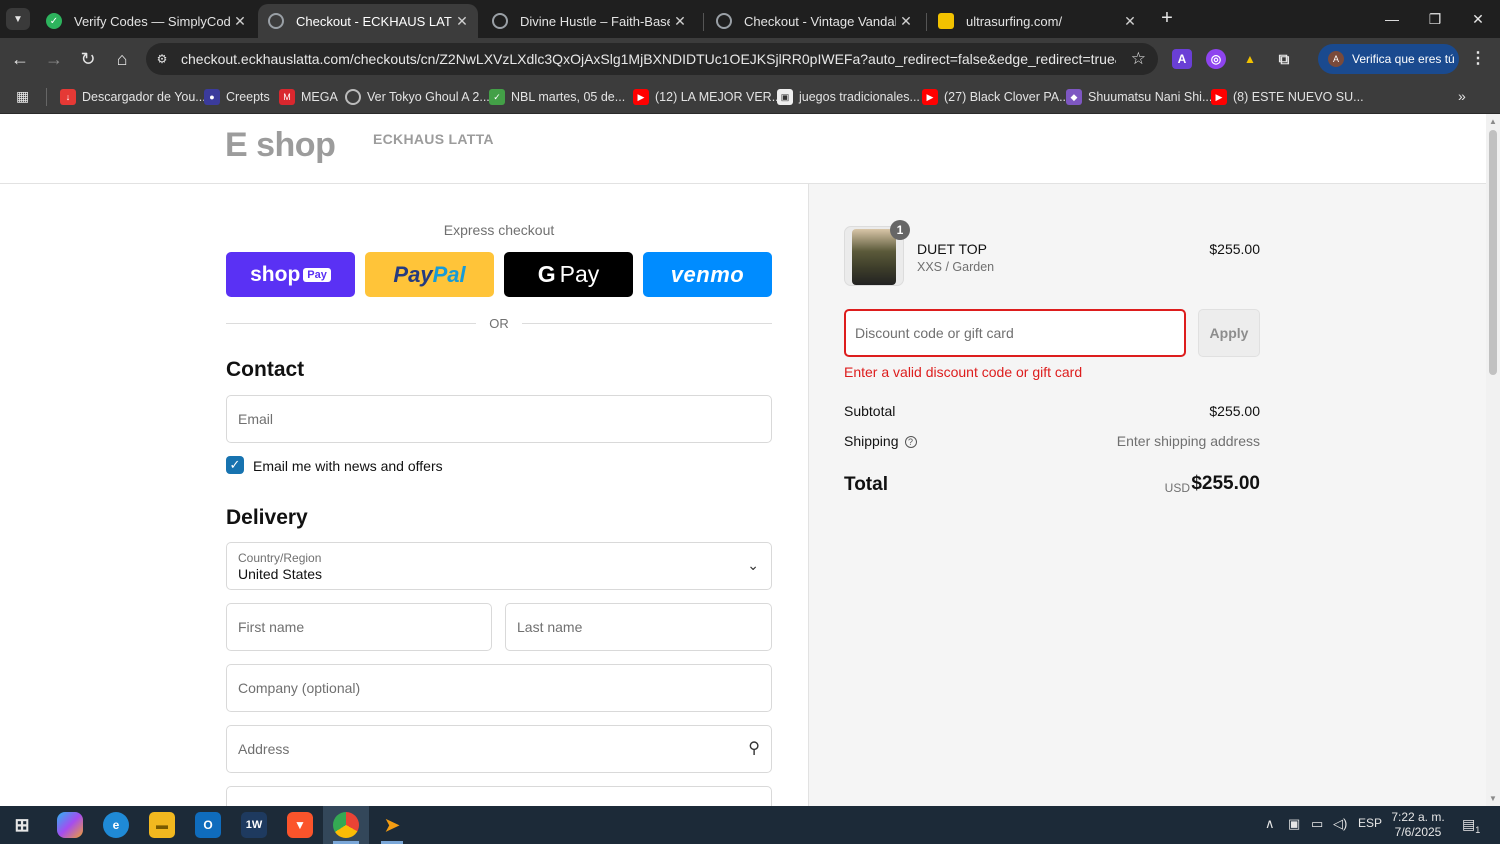  What do you see at coordinates (1478, 19) in the screenshot?
I see `close-window-button: ✕` at bounding box center [1478, 19].